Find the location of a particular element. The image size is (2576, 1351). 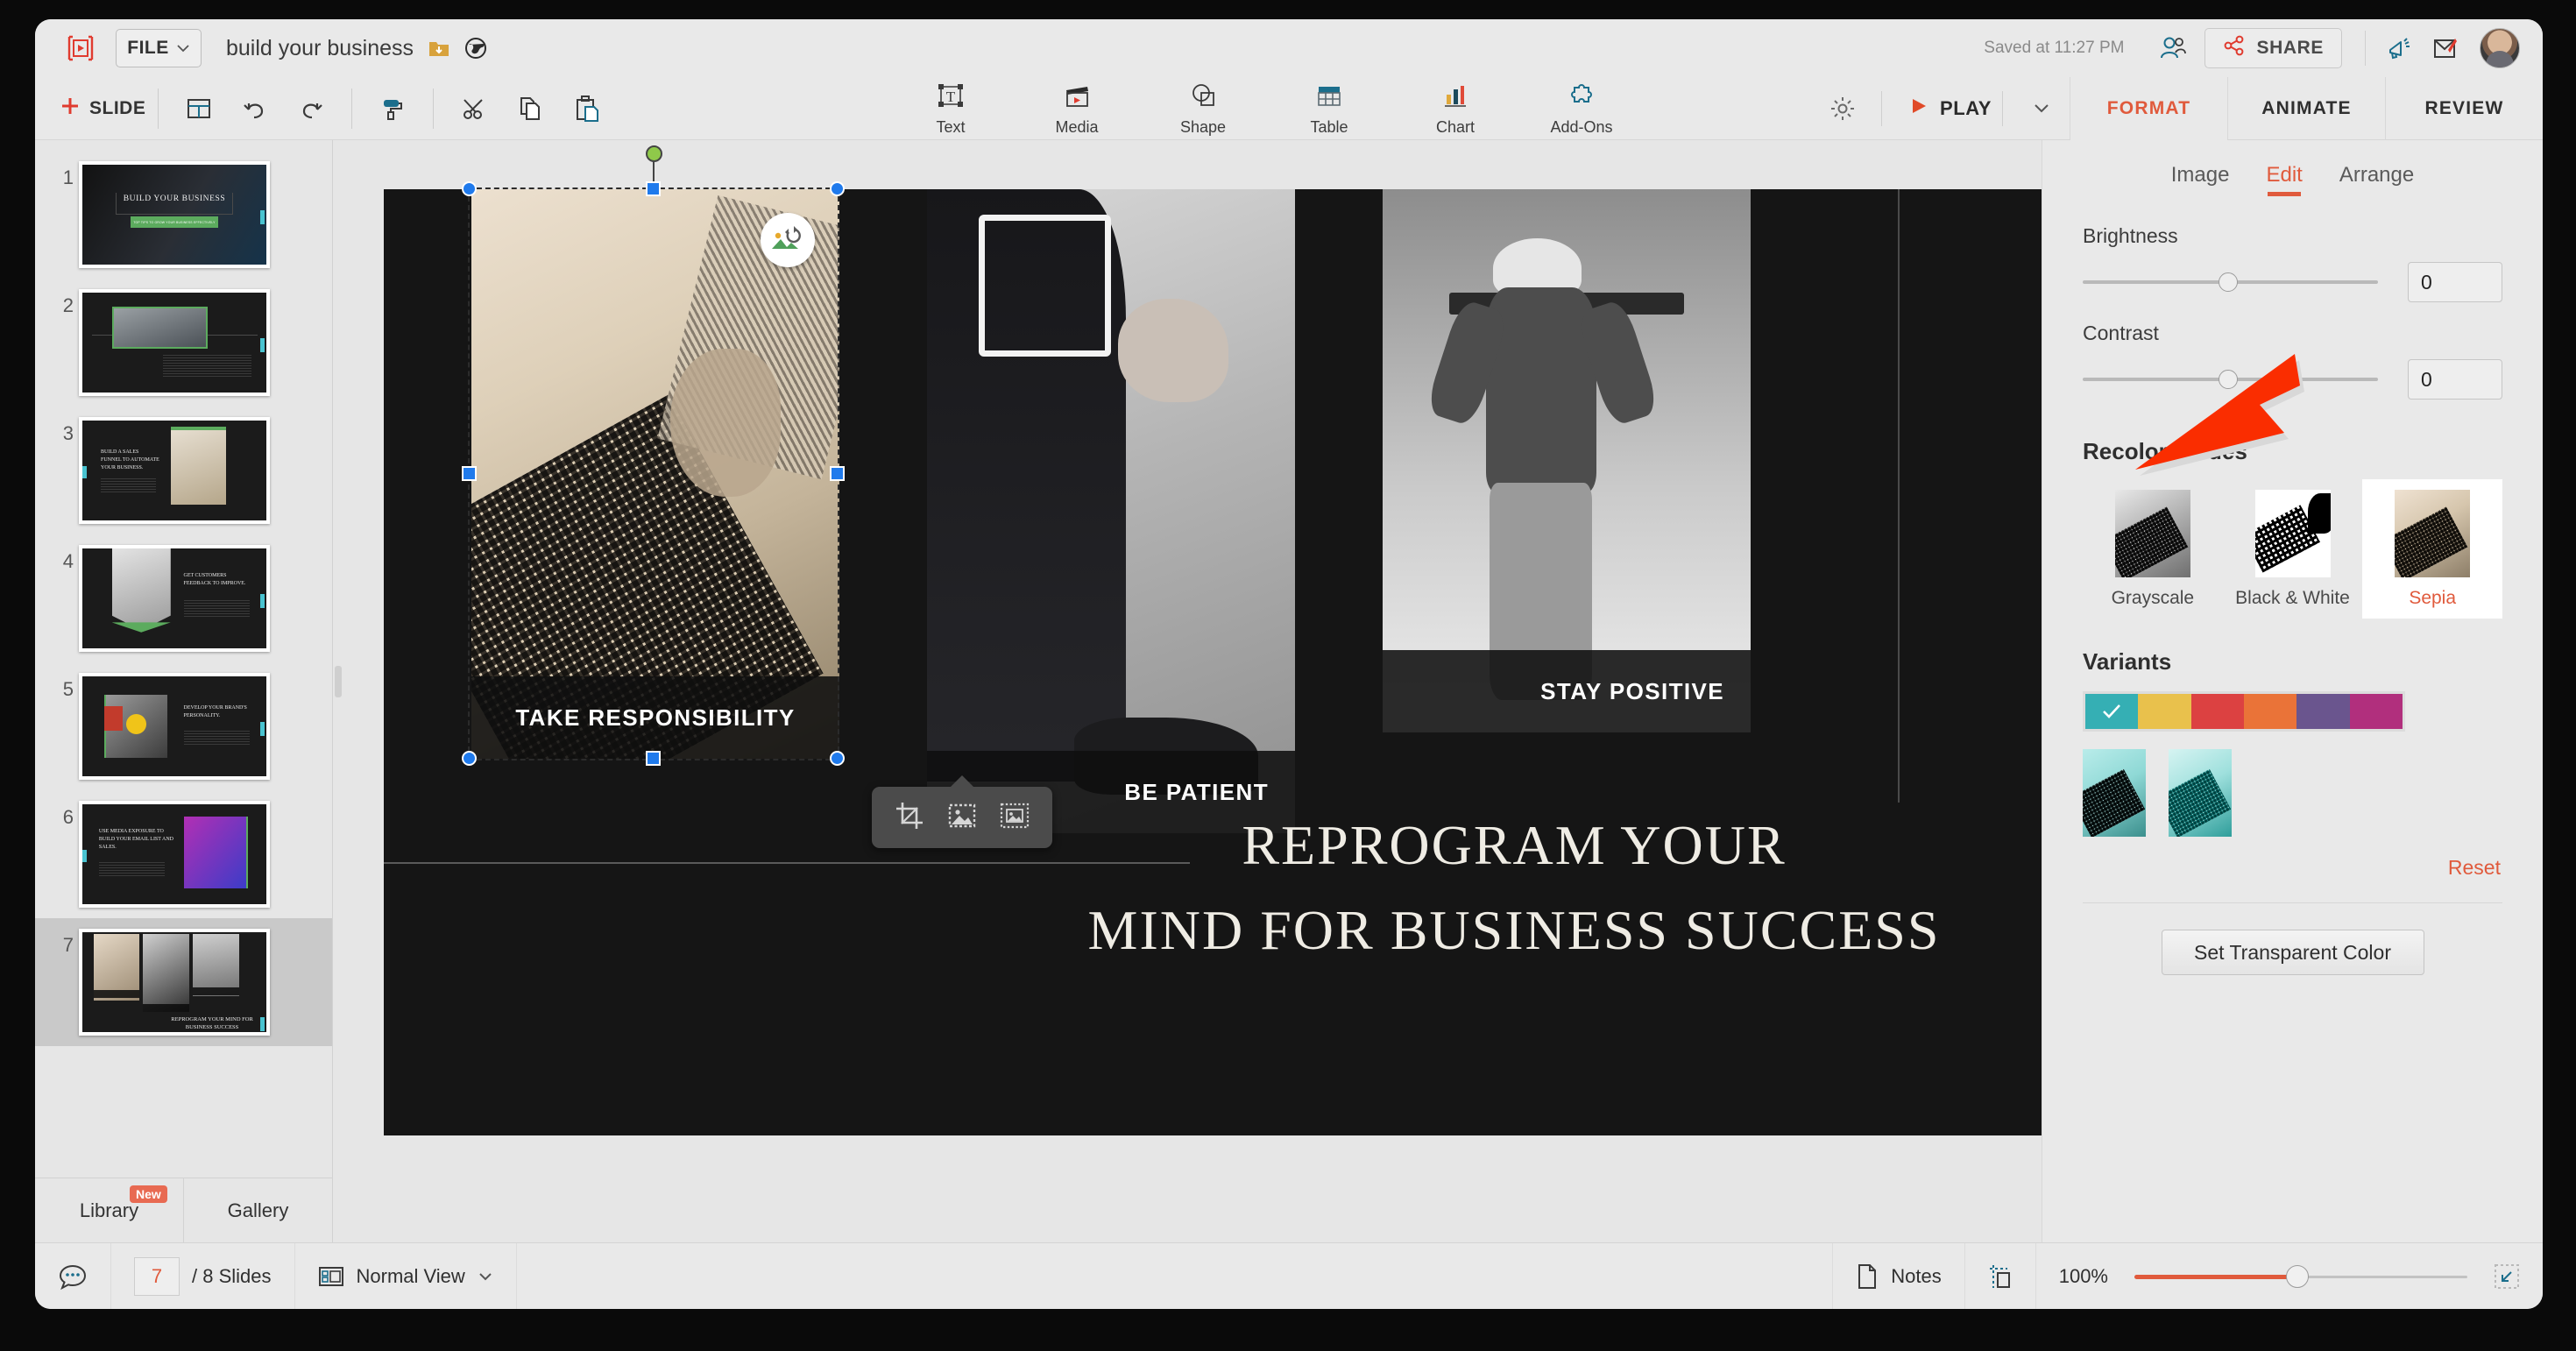

document-title: build your business is located at coordinates (320, 48).